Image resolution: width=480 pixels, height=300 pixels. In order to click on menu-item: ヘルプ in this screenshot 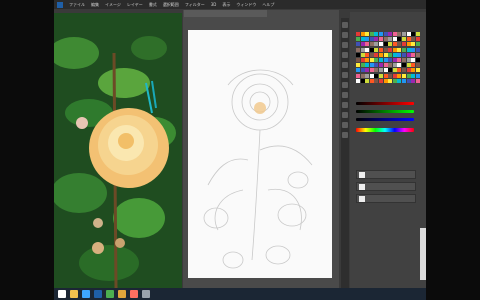, I will do `click(268, 5)`.